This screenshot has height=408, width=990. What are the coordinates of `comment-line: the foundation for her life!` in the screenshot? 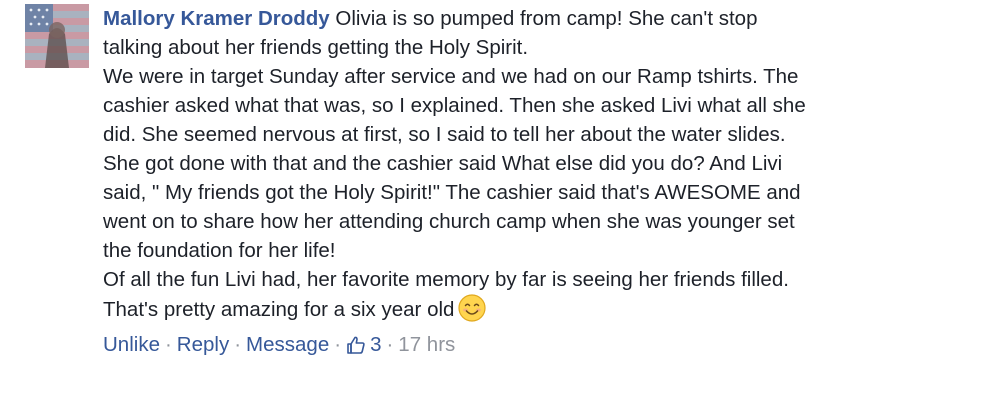 It's located at (219, 250).